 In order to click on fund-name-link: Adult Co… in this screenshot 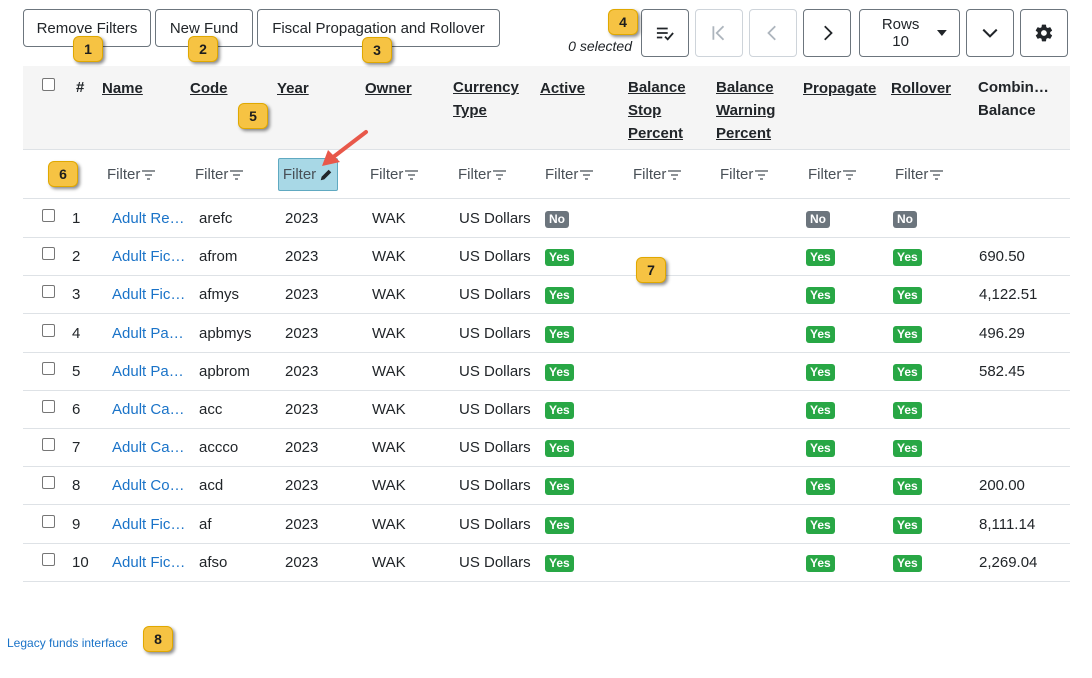, I will do `click(148, 485)`.